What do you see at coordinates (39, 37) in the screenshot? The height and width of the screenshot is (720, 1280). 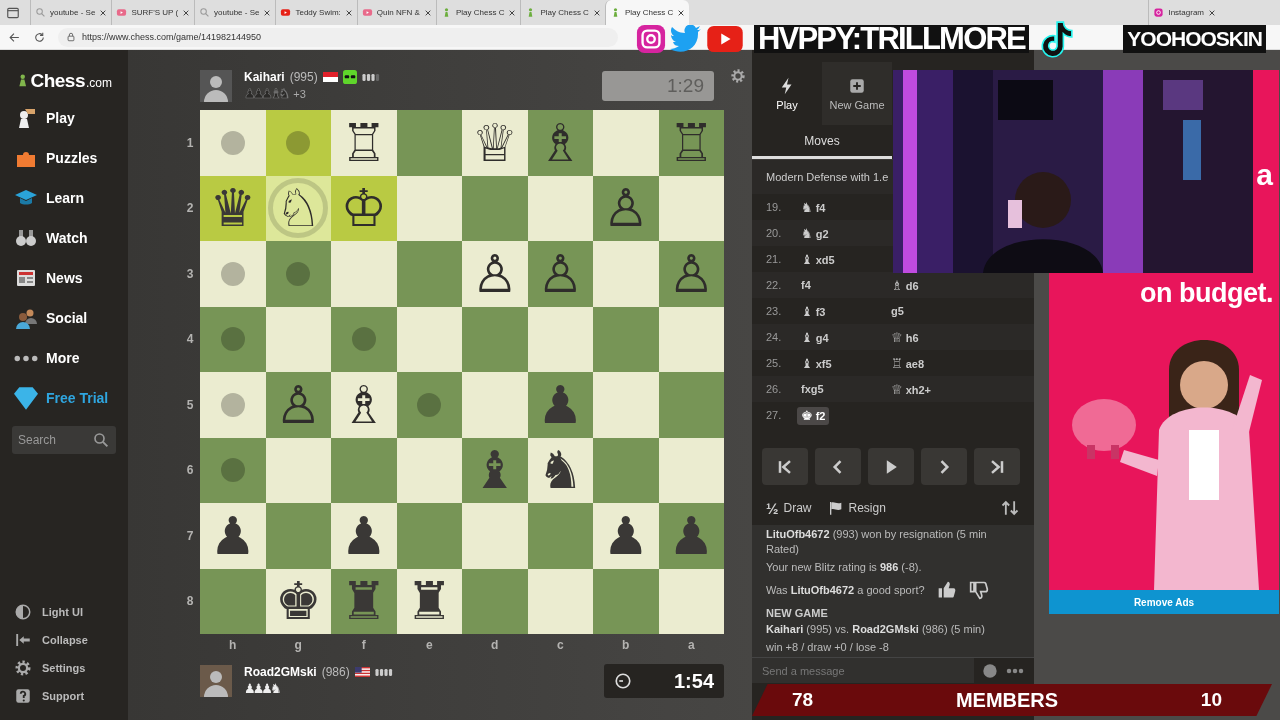 I see `reload-icon` at bounding box center [39, 37].